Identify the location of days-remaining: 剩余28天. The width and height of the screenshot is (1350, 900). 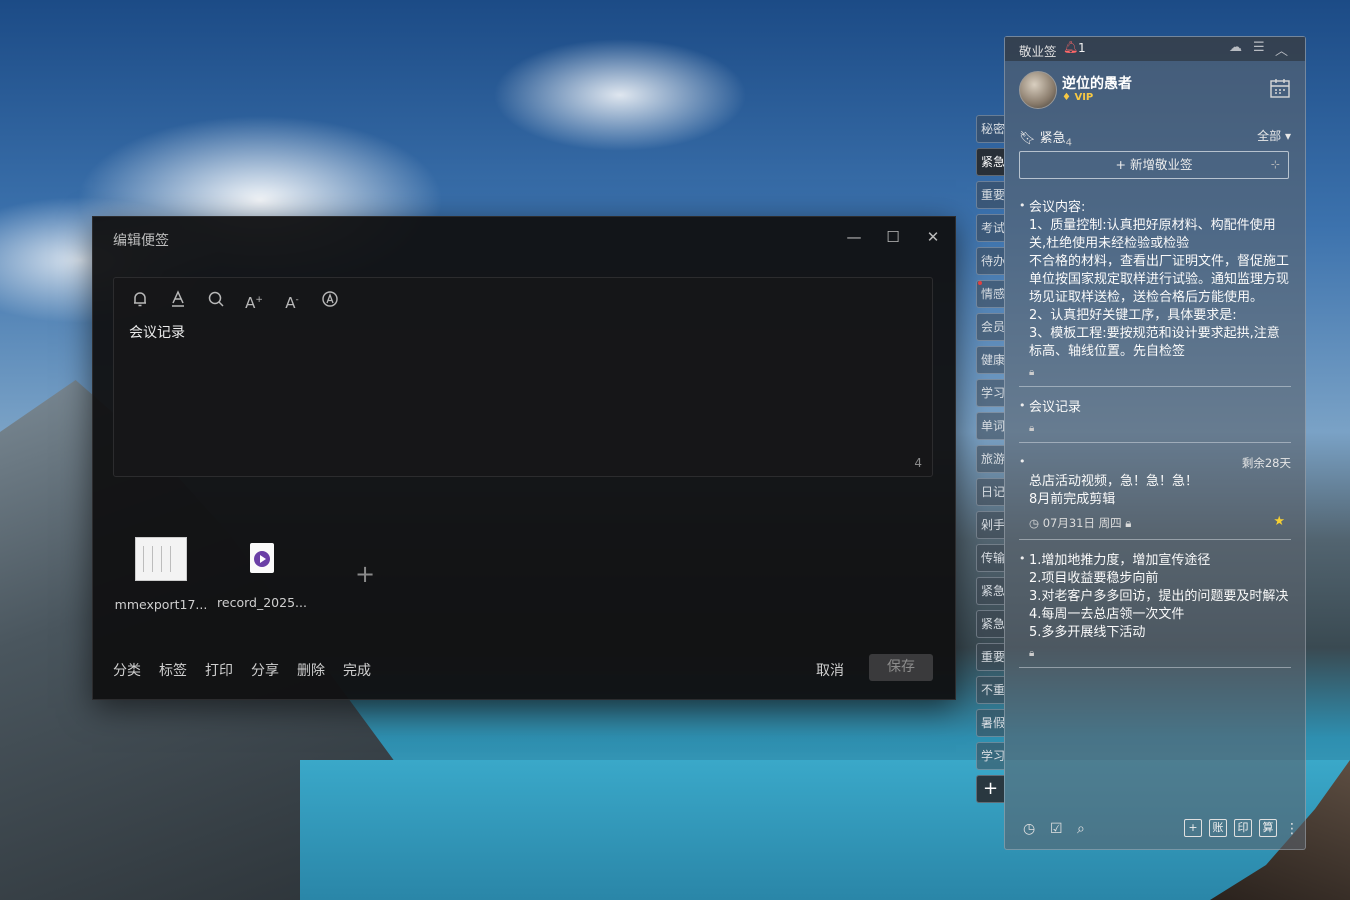
(1266, 463).